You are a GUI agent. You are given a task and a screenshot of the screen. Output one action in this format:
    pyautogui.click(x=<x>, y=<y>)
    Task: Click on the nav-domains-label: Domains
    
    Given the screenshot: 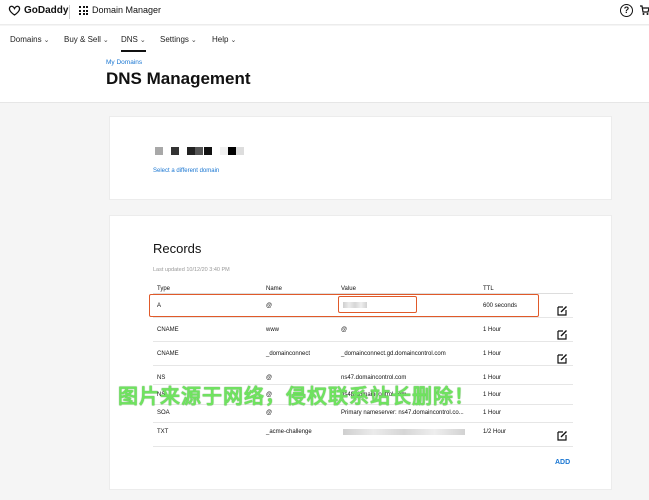 What is the action you would take?
    pyautogui.click(x=26, y=39)
    